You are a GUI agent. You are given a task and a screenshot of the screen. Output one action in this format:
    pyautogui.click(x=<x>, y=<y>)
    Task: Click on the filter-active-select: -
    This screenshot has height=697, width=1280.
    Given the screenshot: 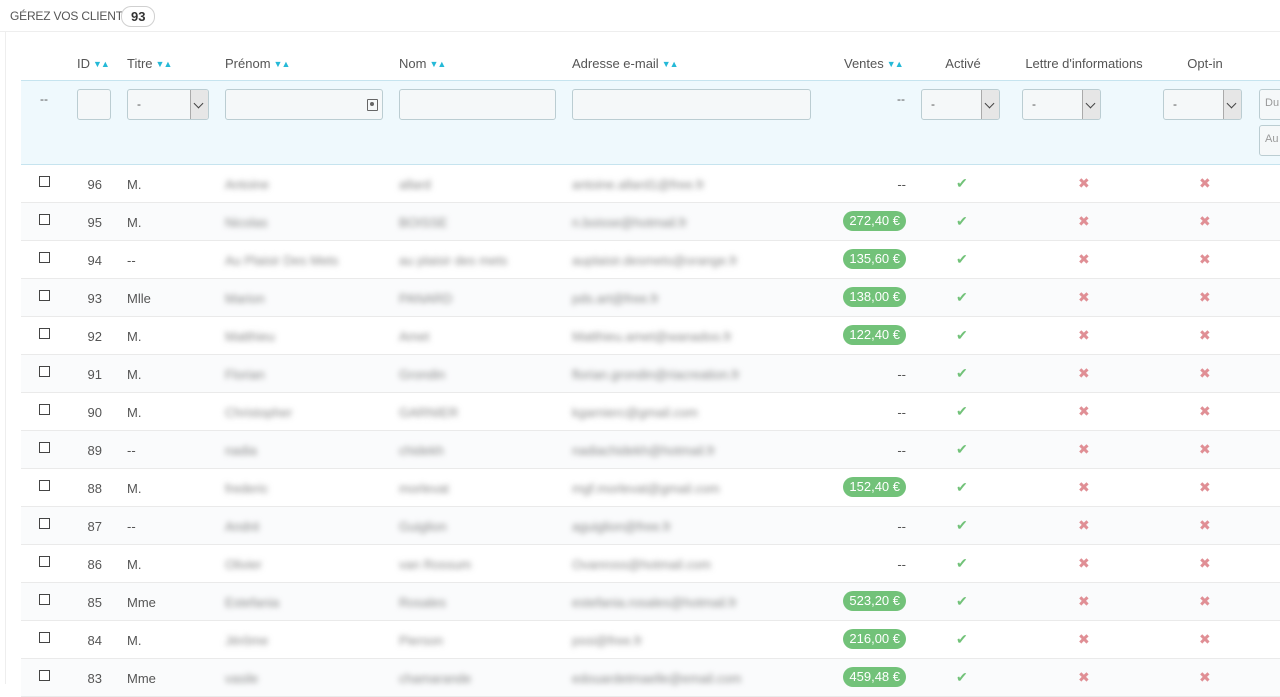 What is the action you would take?
    pyautogui.click(x=960, y=104)
    